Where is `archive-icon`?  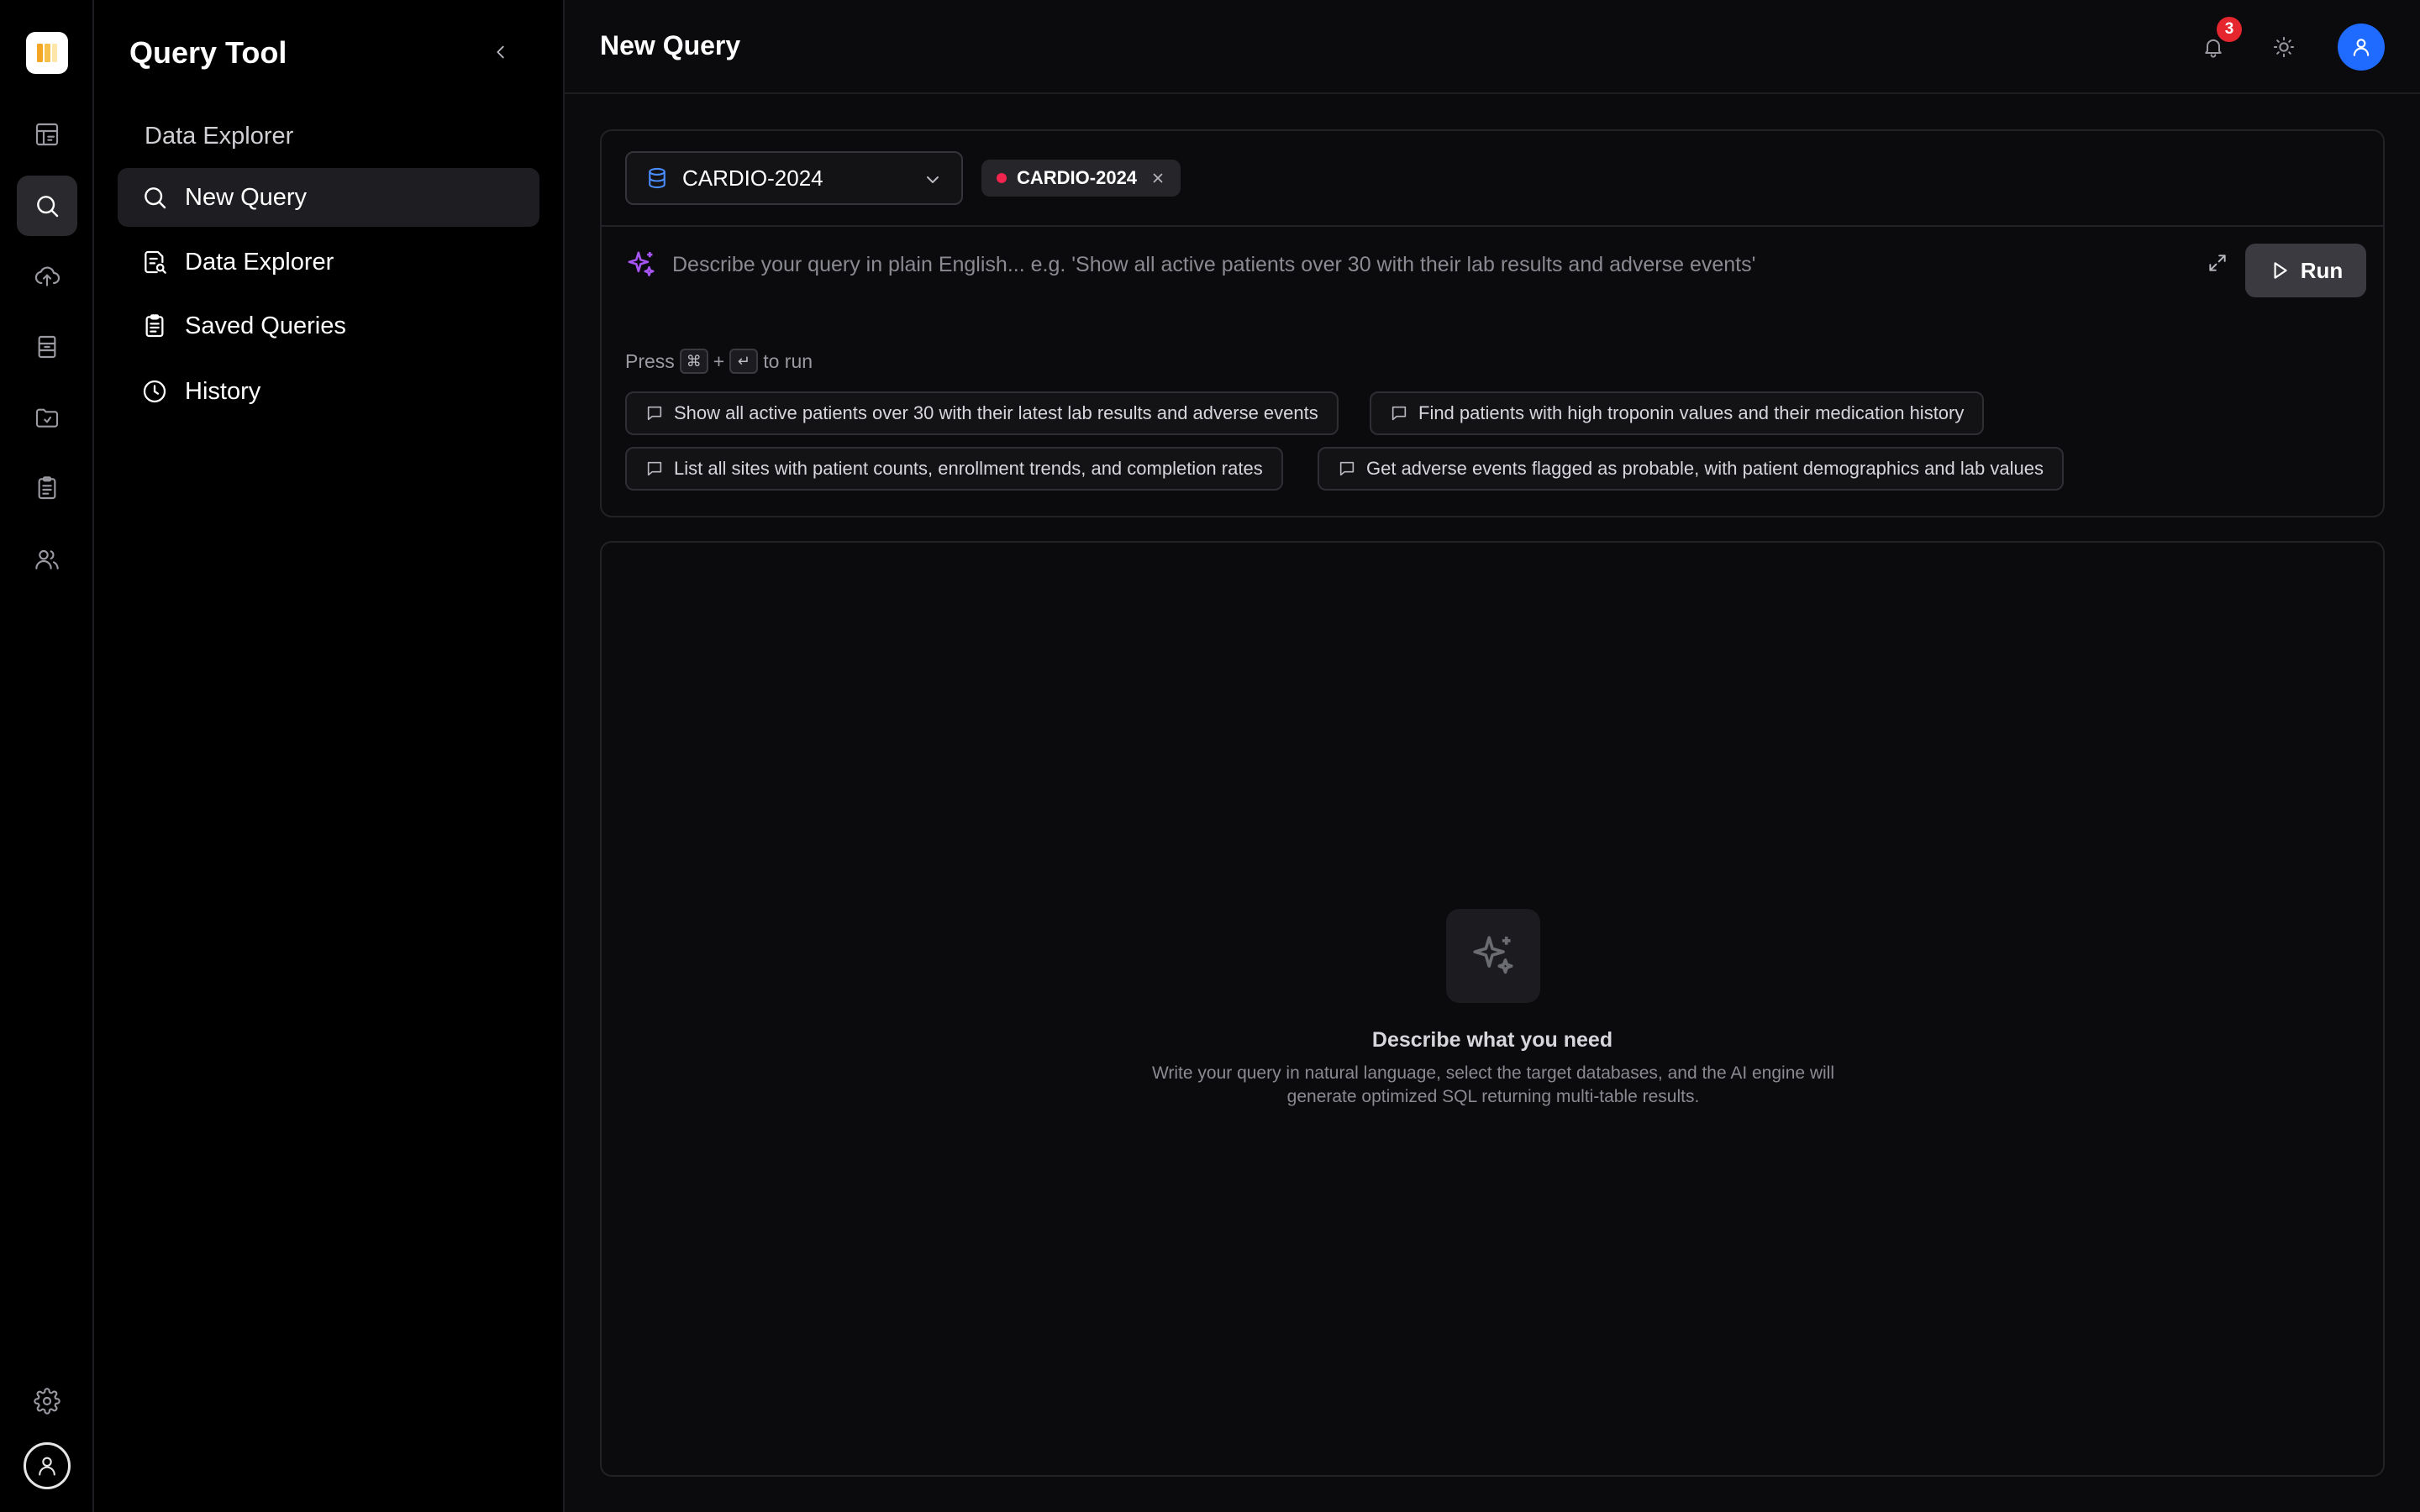
archive-icon is located at coordinates (47, 347).